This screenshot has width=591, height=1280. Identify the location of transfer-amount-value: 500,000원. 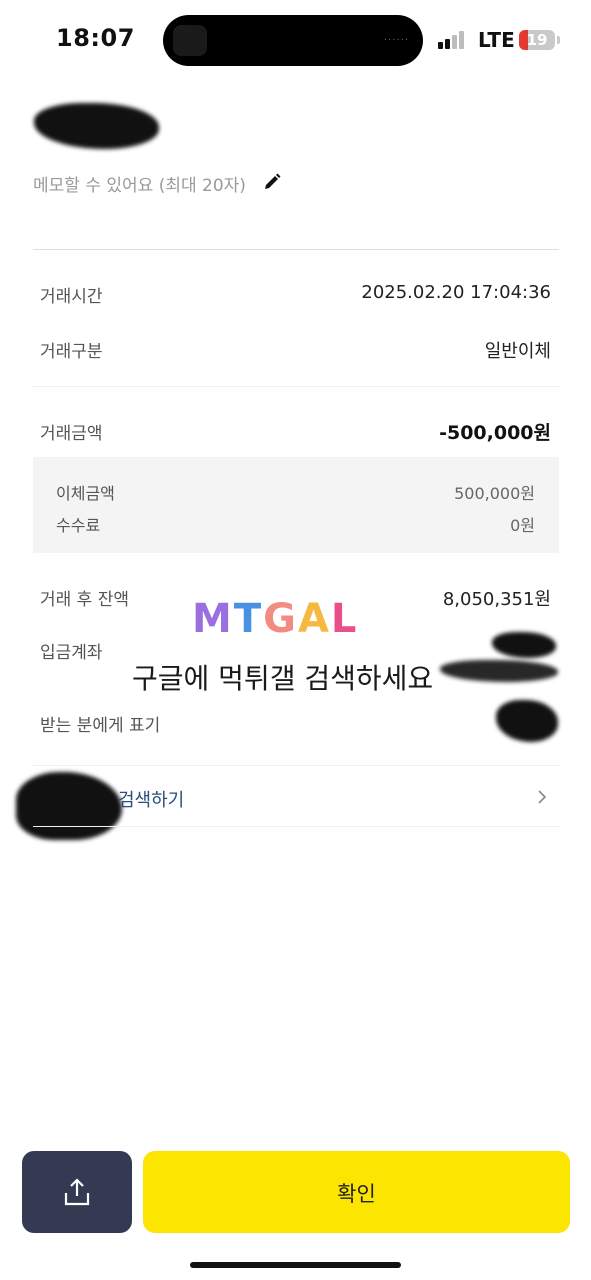
(494, 493).